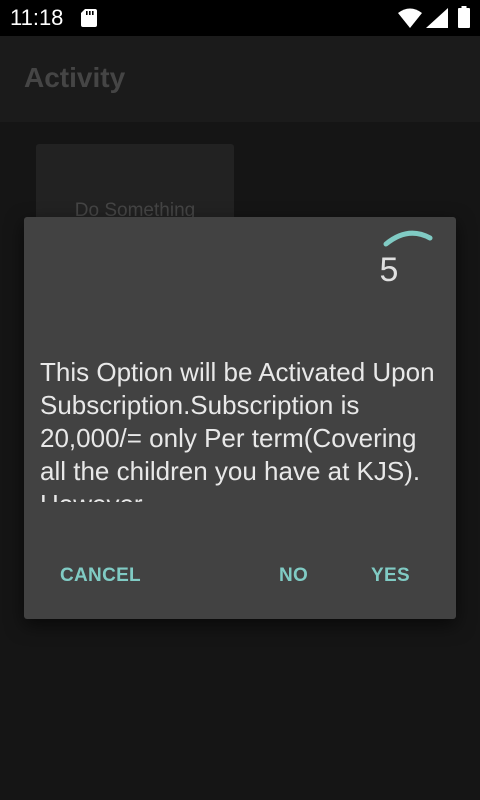 The width and height of the screenshot is (480, 800). I want to click on wifi-icon, so click(410, 18).